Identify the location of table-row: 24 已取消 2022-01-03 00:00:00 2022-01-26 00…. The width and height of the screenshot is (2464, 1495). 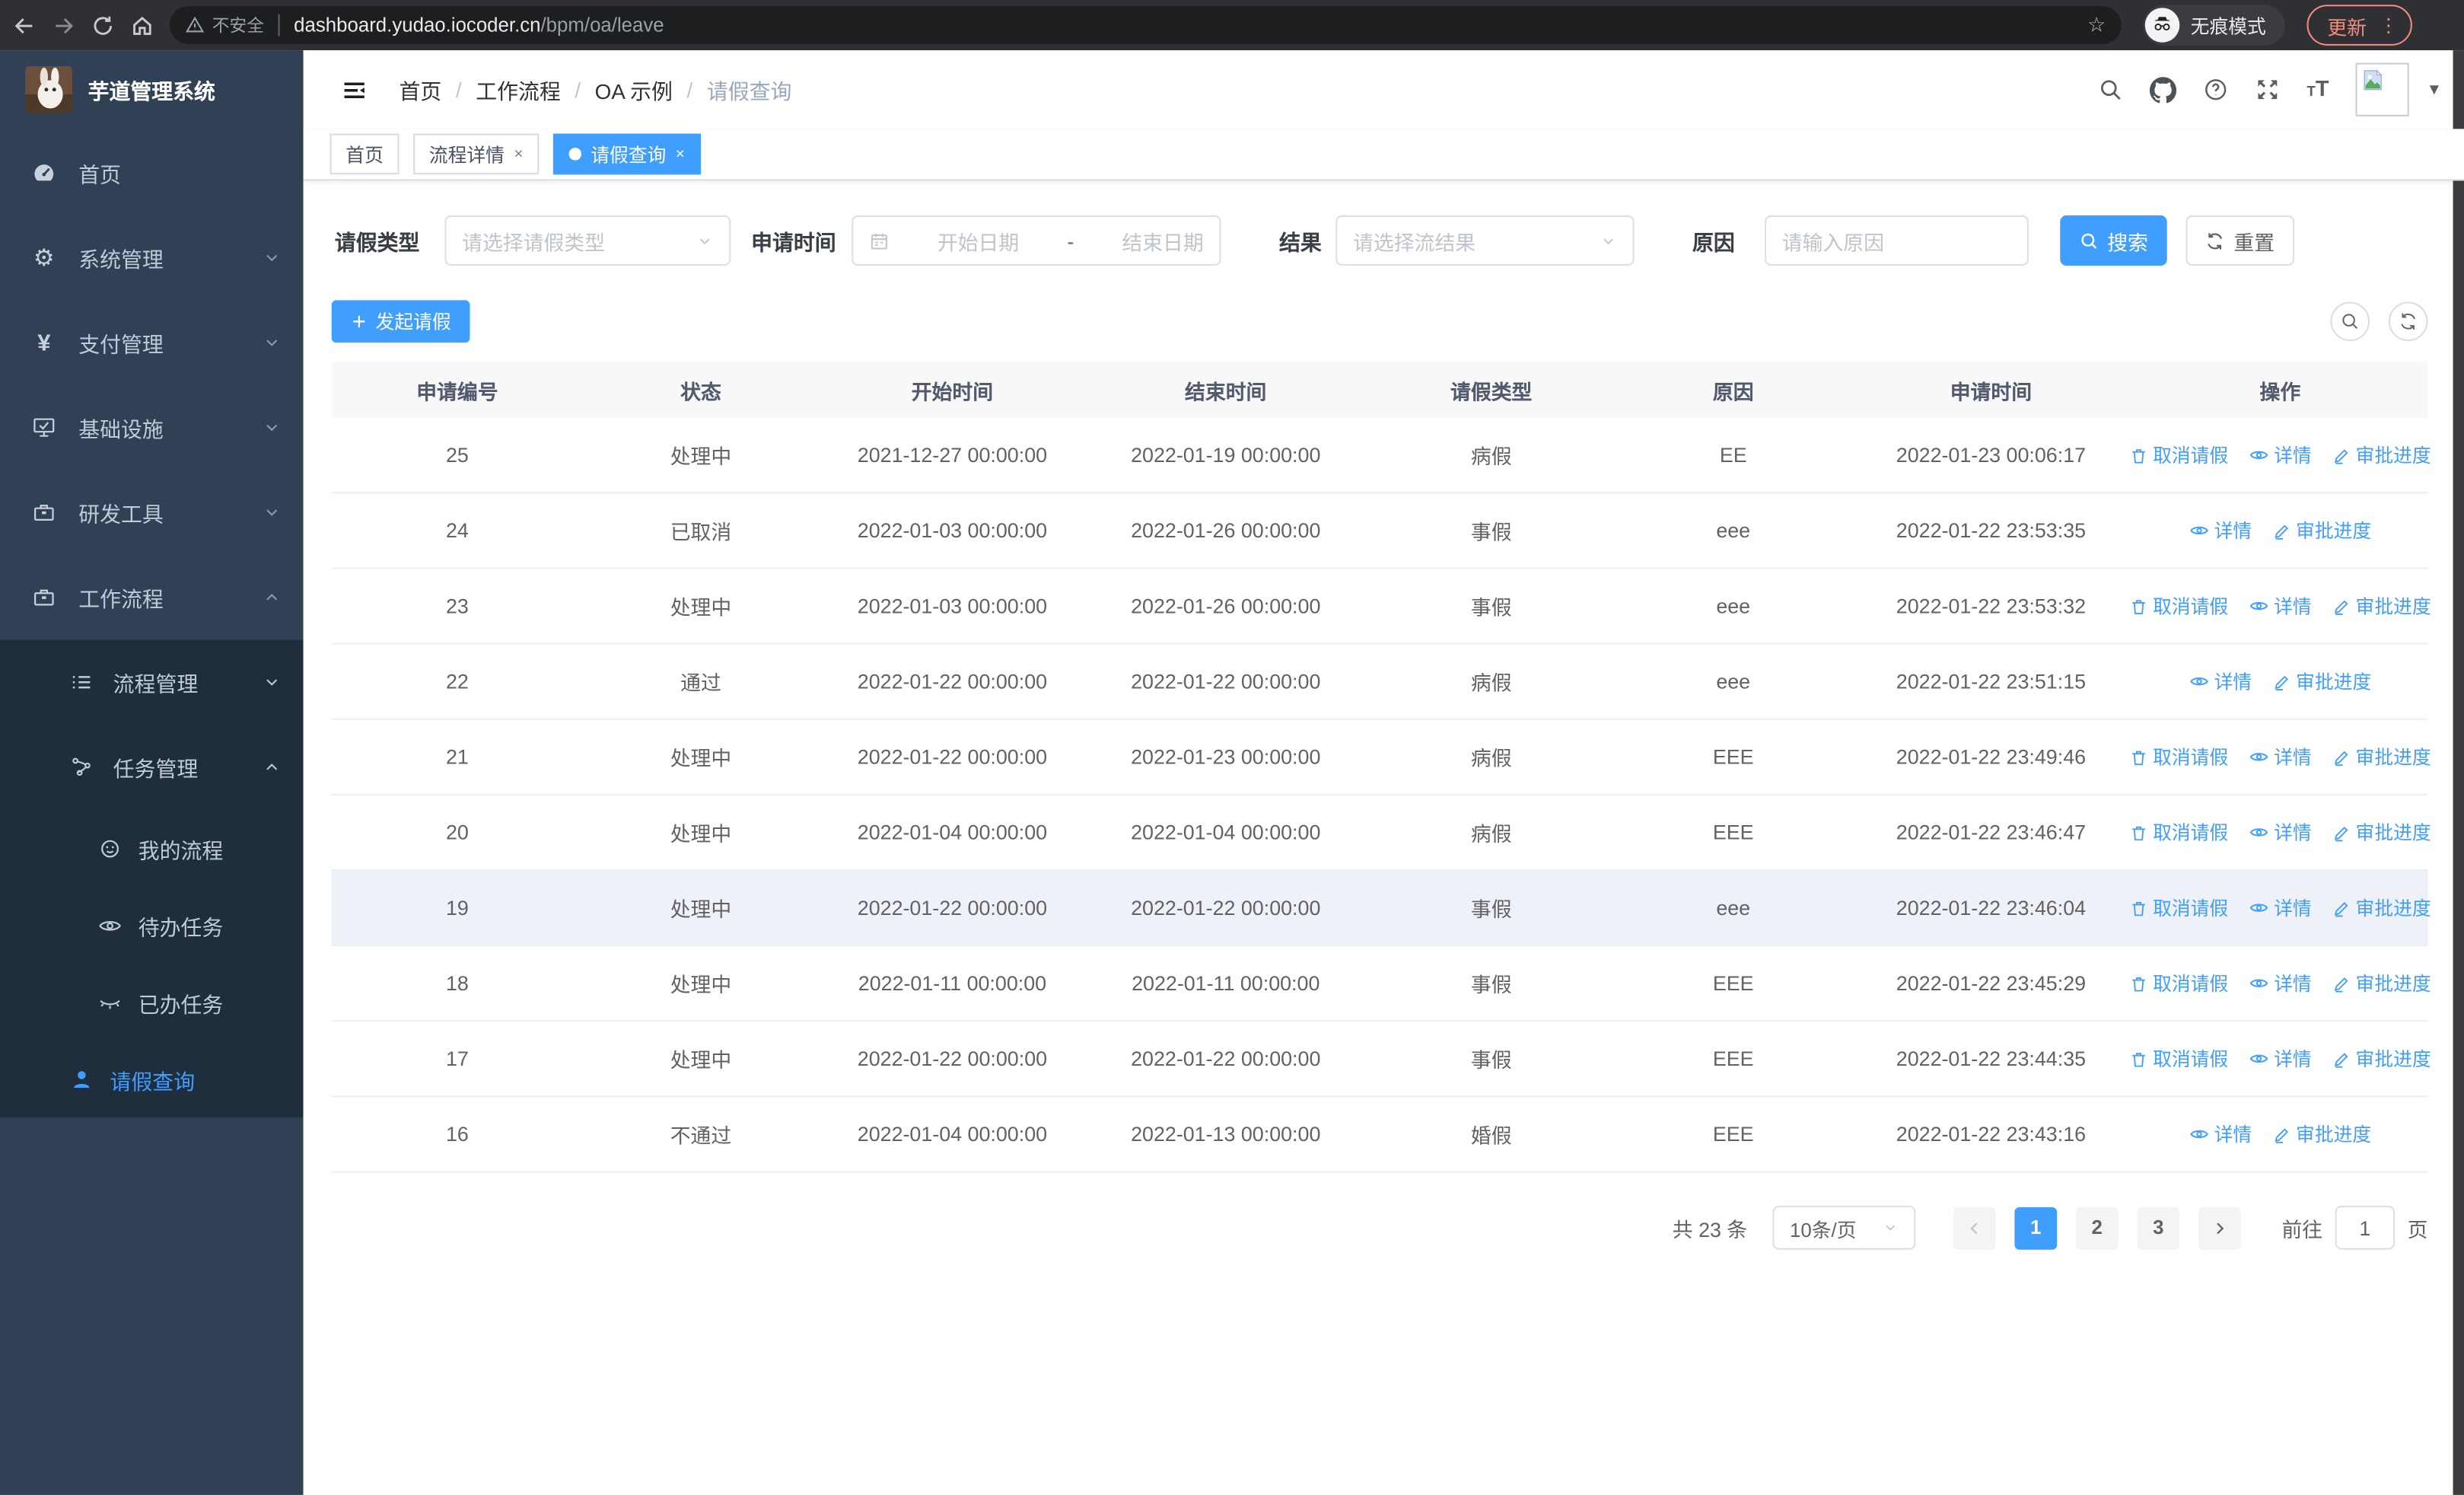
(1379, 531).